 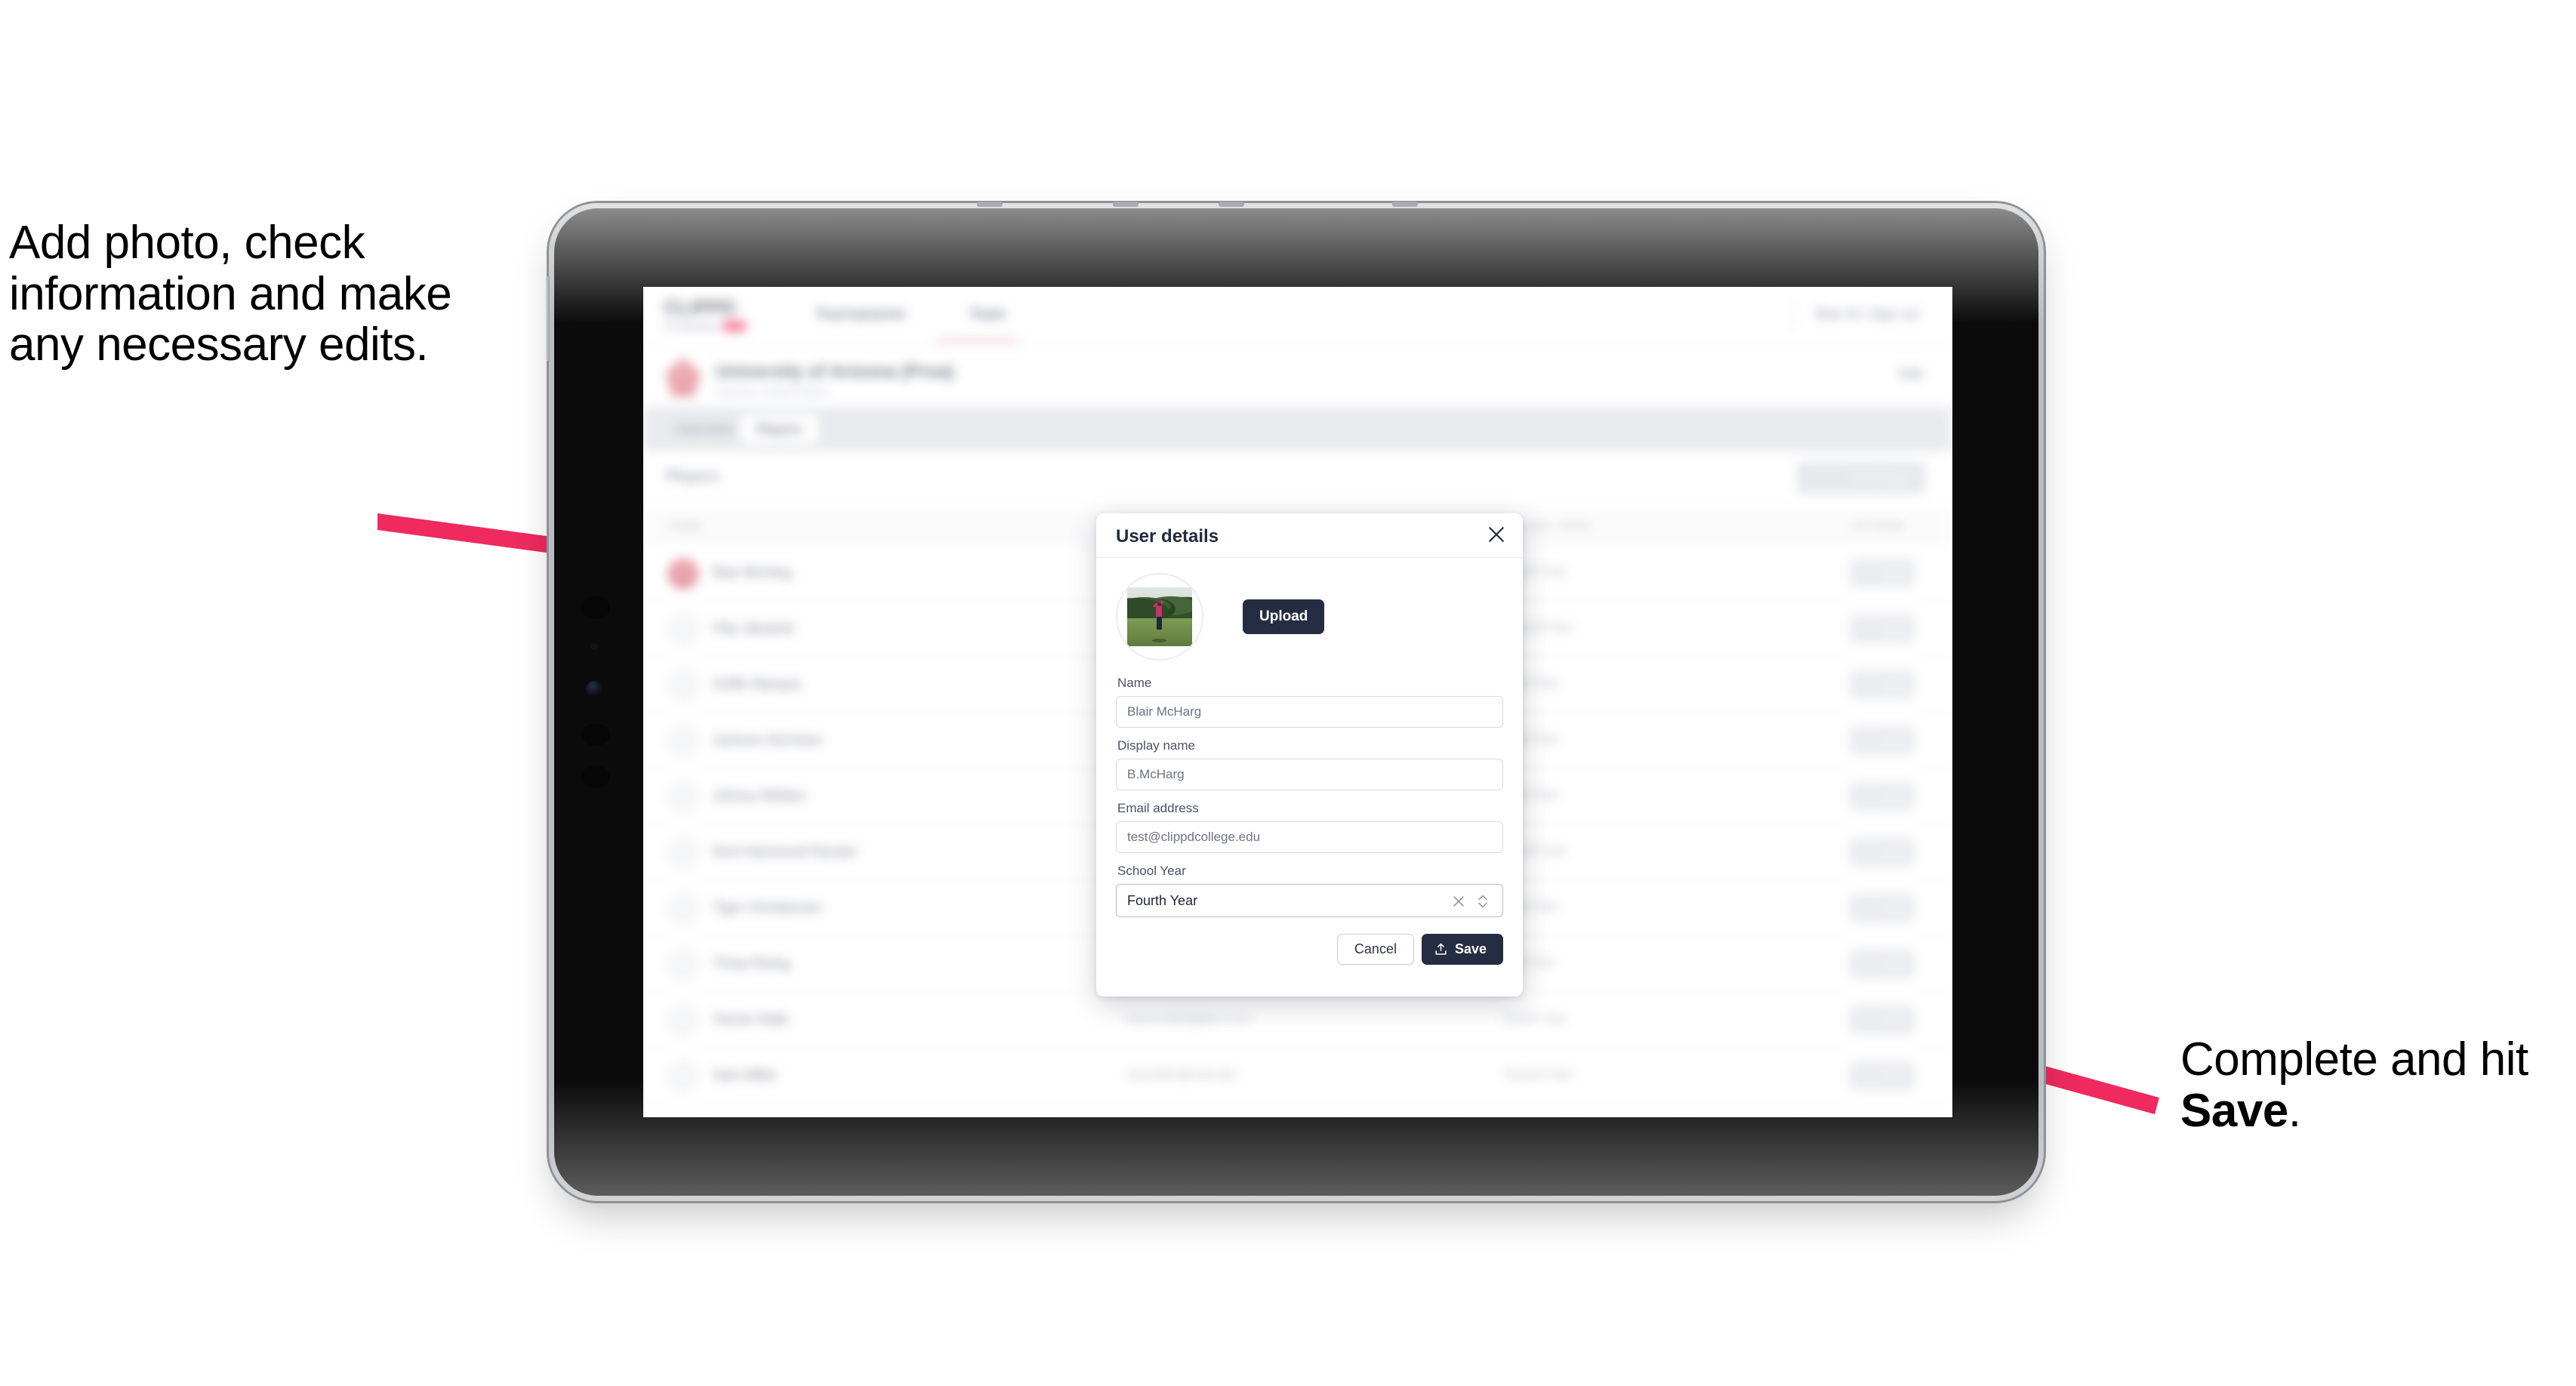 I want to click on label-email: Email address, so click(x=1158, y=808).